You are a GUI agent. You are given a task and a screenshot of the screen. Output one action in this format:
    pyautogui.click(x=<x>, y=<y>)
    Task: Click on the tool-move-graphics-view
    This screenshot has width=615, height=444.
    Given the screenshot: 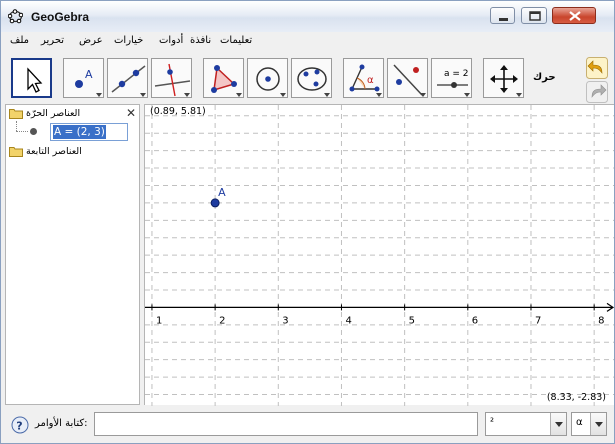 What is the action you would take?
    pyautogui.click(x=503, y=78)
    